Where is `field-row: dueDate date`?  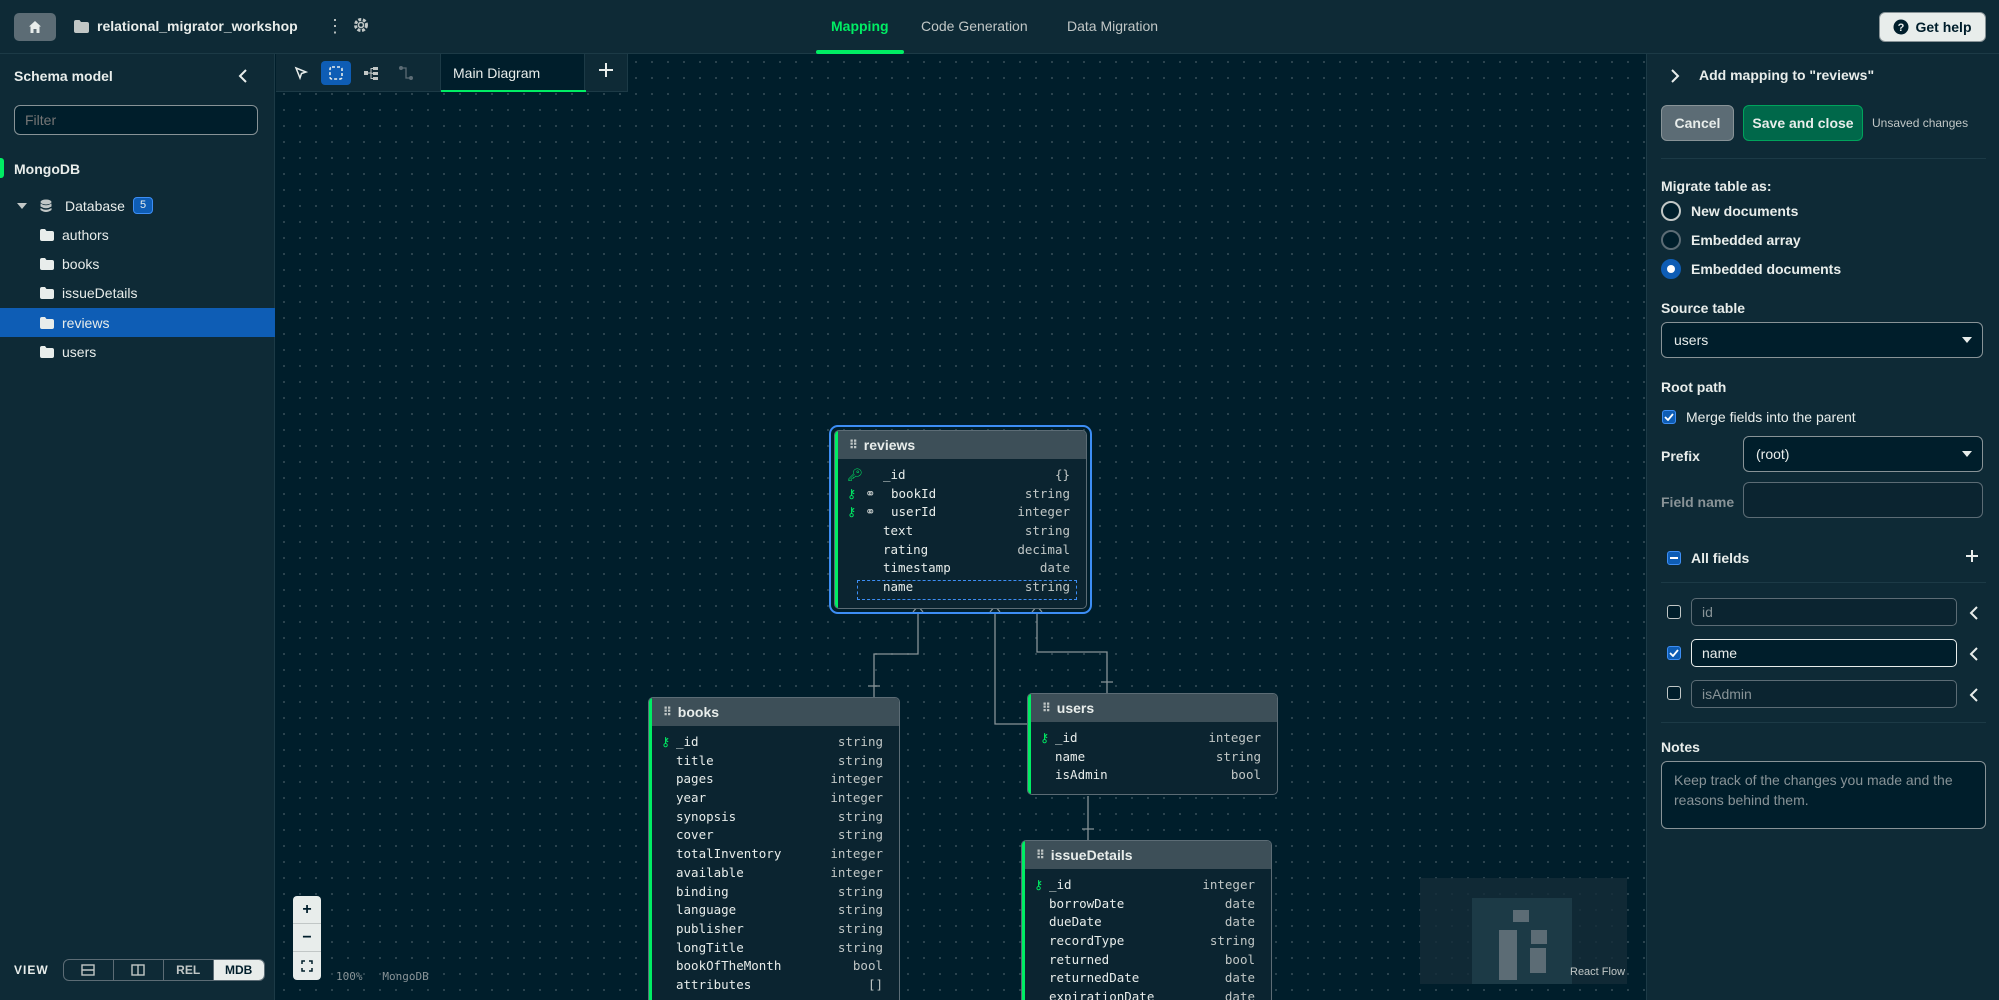
field-row: dueDate date is located at coordinates (1146, 921).